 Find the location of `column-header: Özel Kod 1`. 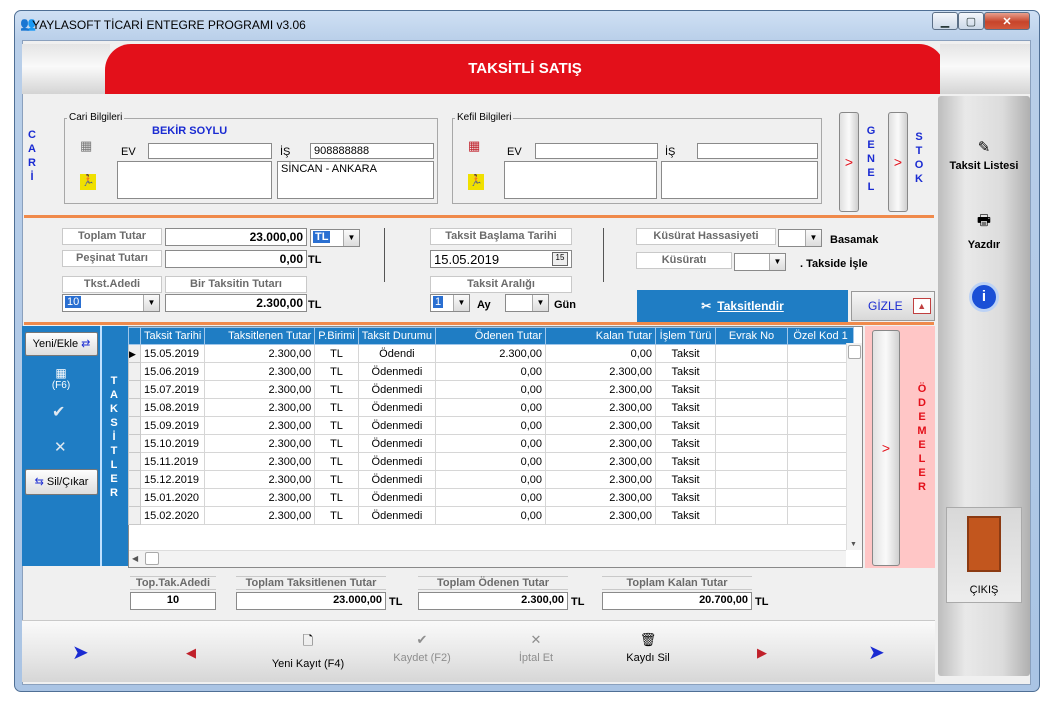

column-header: Özel Kod 1 is located at coordinates (821, 336).